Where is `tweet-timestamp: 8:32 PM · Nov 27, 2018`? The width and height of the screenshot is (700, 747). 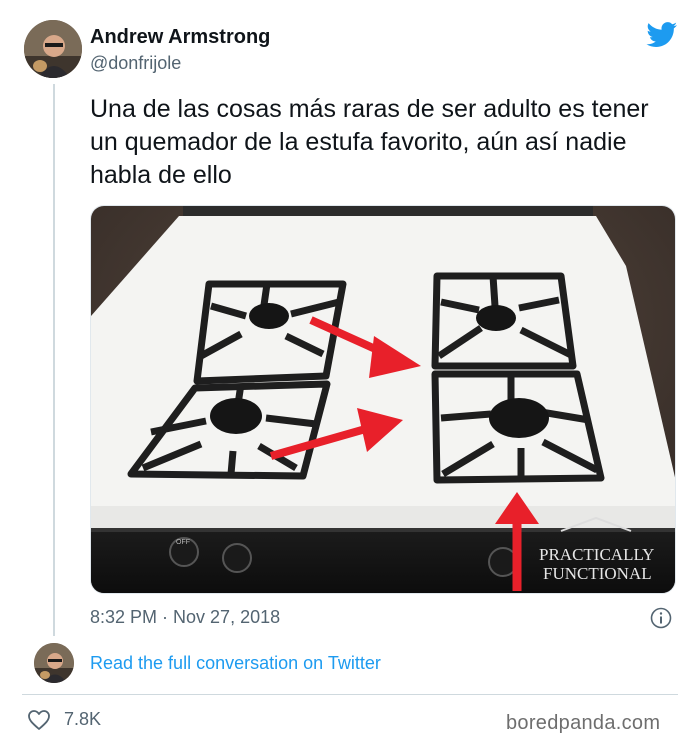 tweet-timestamp: 8:32 PM · Nov 27, 2018 is located at coordinates (185, 617).